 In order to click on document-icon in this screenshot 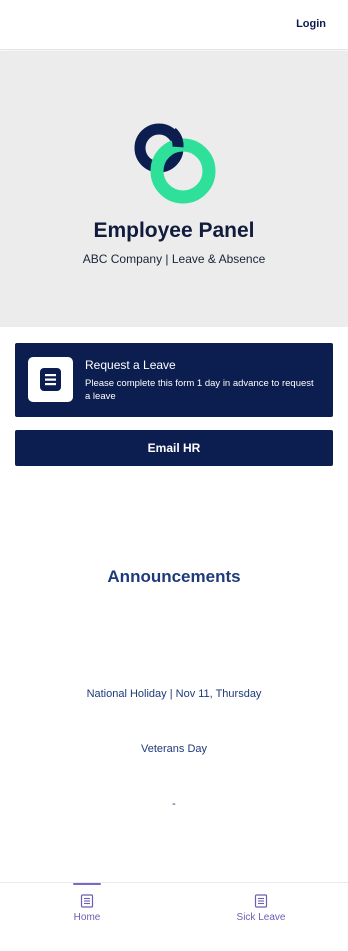, I will do `click(50, 379)`.